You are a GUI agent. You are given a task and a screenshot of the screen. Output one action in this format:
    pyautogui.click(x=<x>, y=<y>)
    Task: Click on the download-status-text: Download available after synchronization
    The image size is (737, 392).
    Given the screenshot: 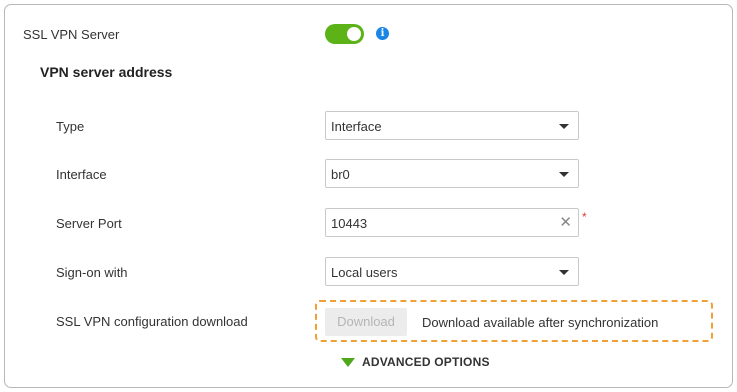 What is the action you would take?
    pyautogui.click(x=540, y=322)
    